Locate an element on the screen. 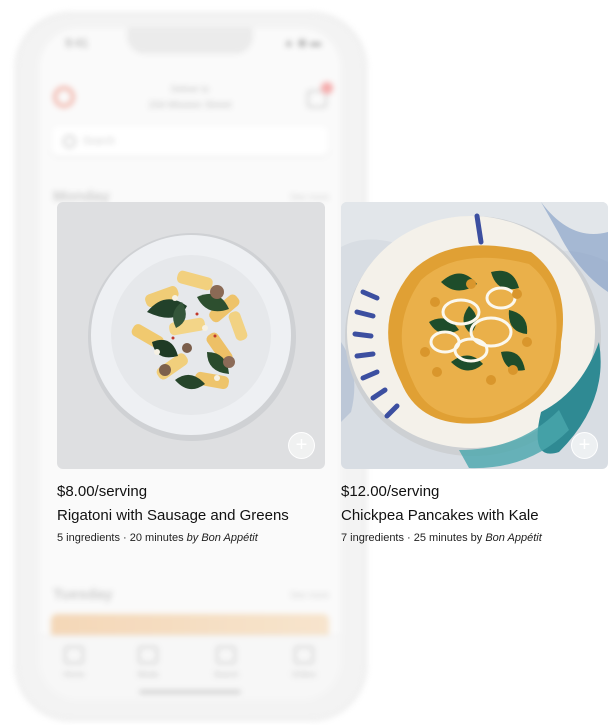 Image resolution: width=608 pixels, height=725 pixels. deliver-address: 234 Mission Street is located at coordinates (190, 105).